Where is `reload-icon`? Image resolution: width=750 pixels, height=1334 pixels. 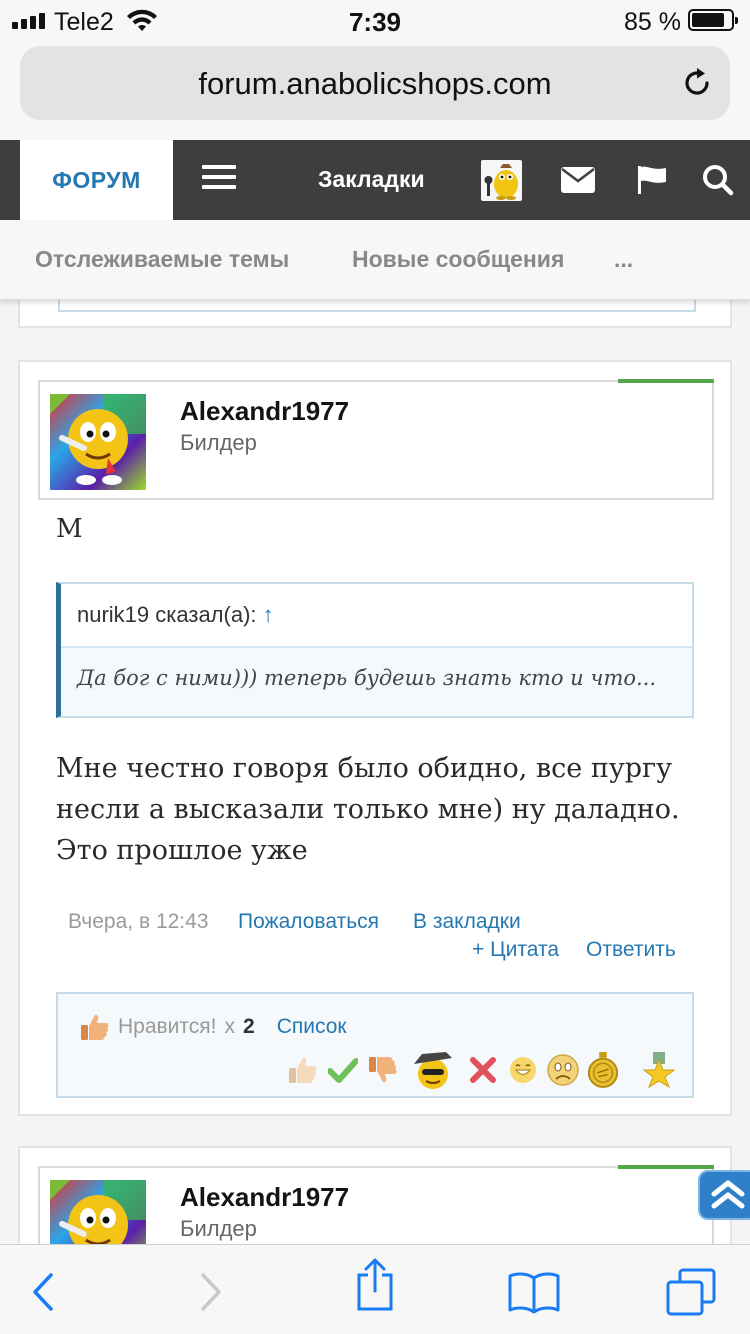
reload-icon is located at coordinates (697, 83).